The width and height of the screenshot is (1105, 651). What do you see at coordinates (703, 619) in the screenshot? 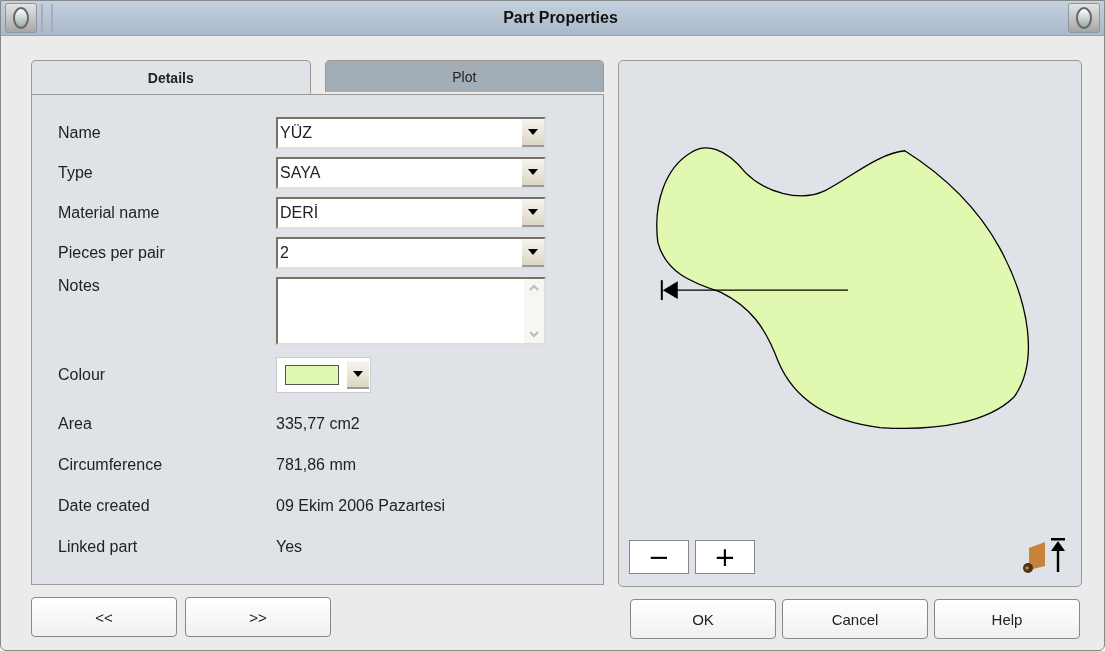
I see `dialog-button: OK` at bounding box center [703, 619].